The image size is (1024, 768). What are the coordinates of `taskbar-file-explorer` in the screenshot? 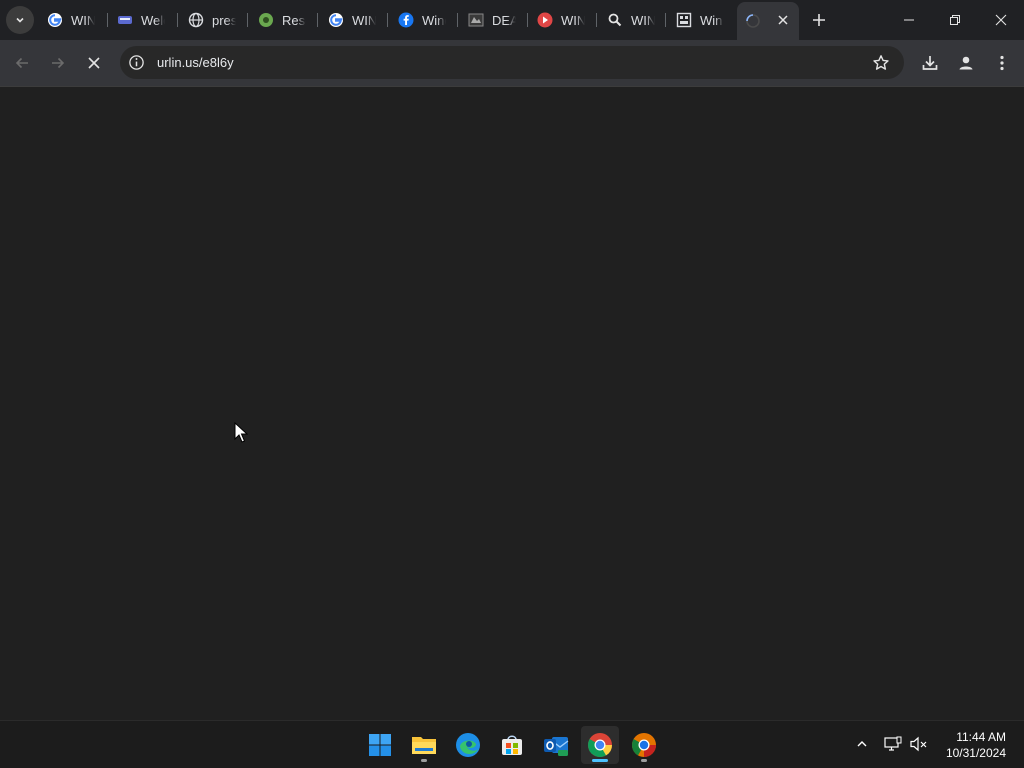 It's located at (424, 745).